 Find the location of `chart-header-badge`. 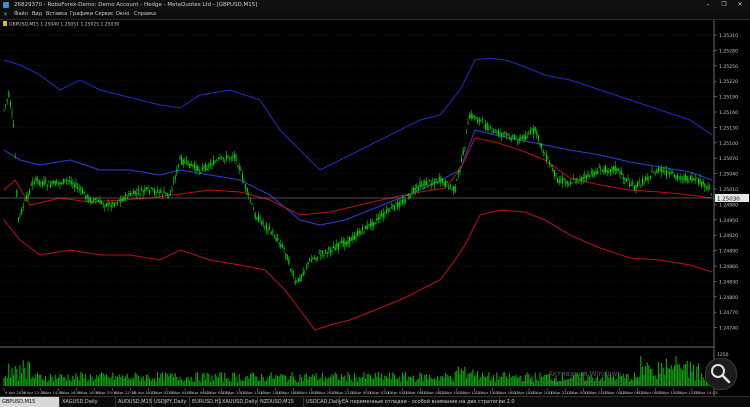

chart-header-badge is located at coordinates (5, 23).